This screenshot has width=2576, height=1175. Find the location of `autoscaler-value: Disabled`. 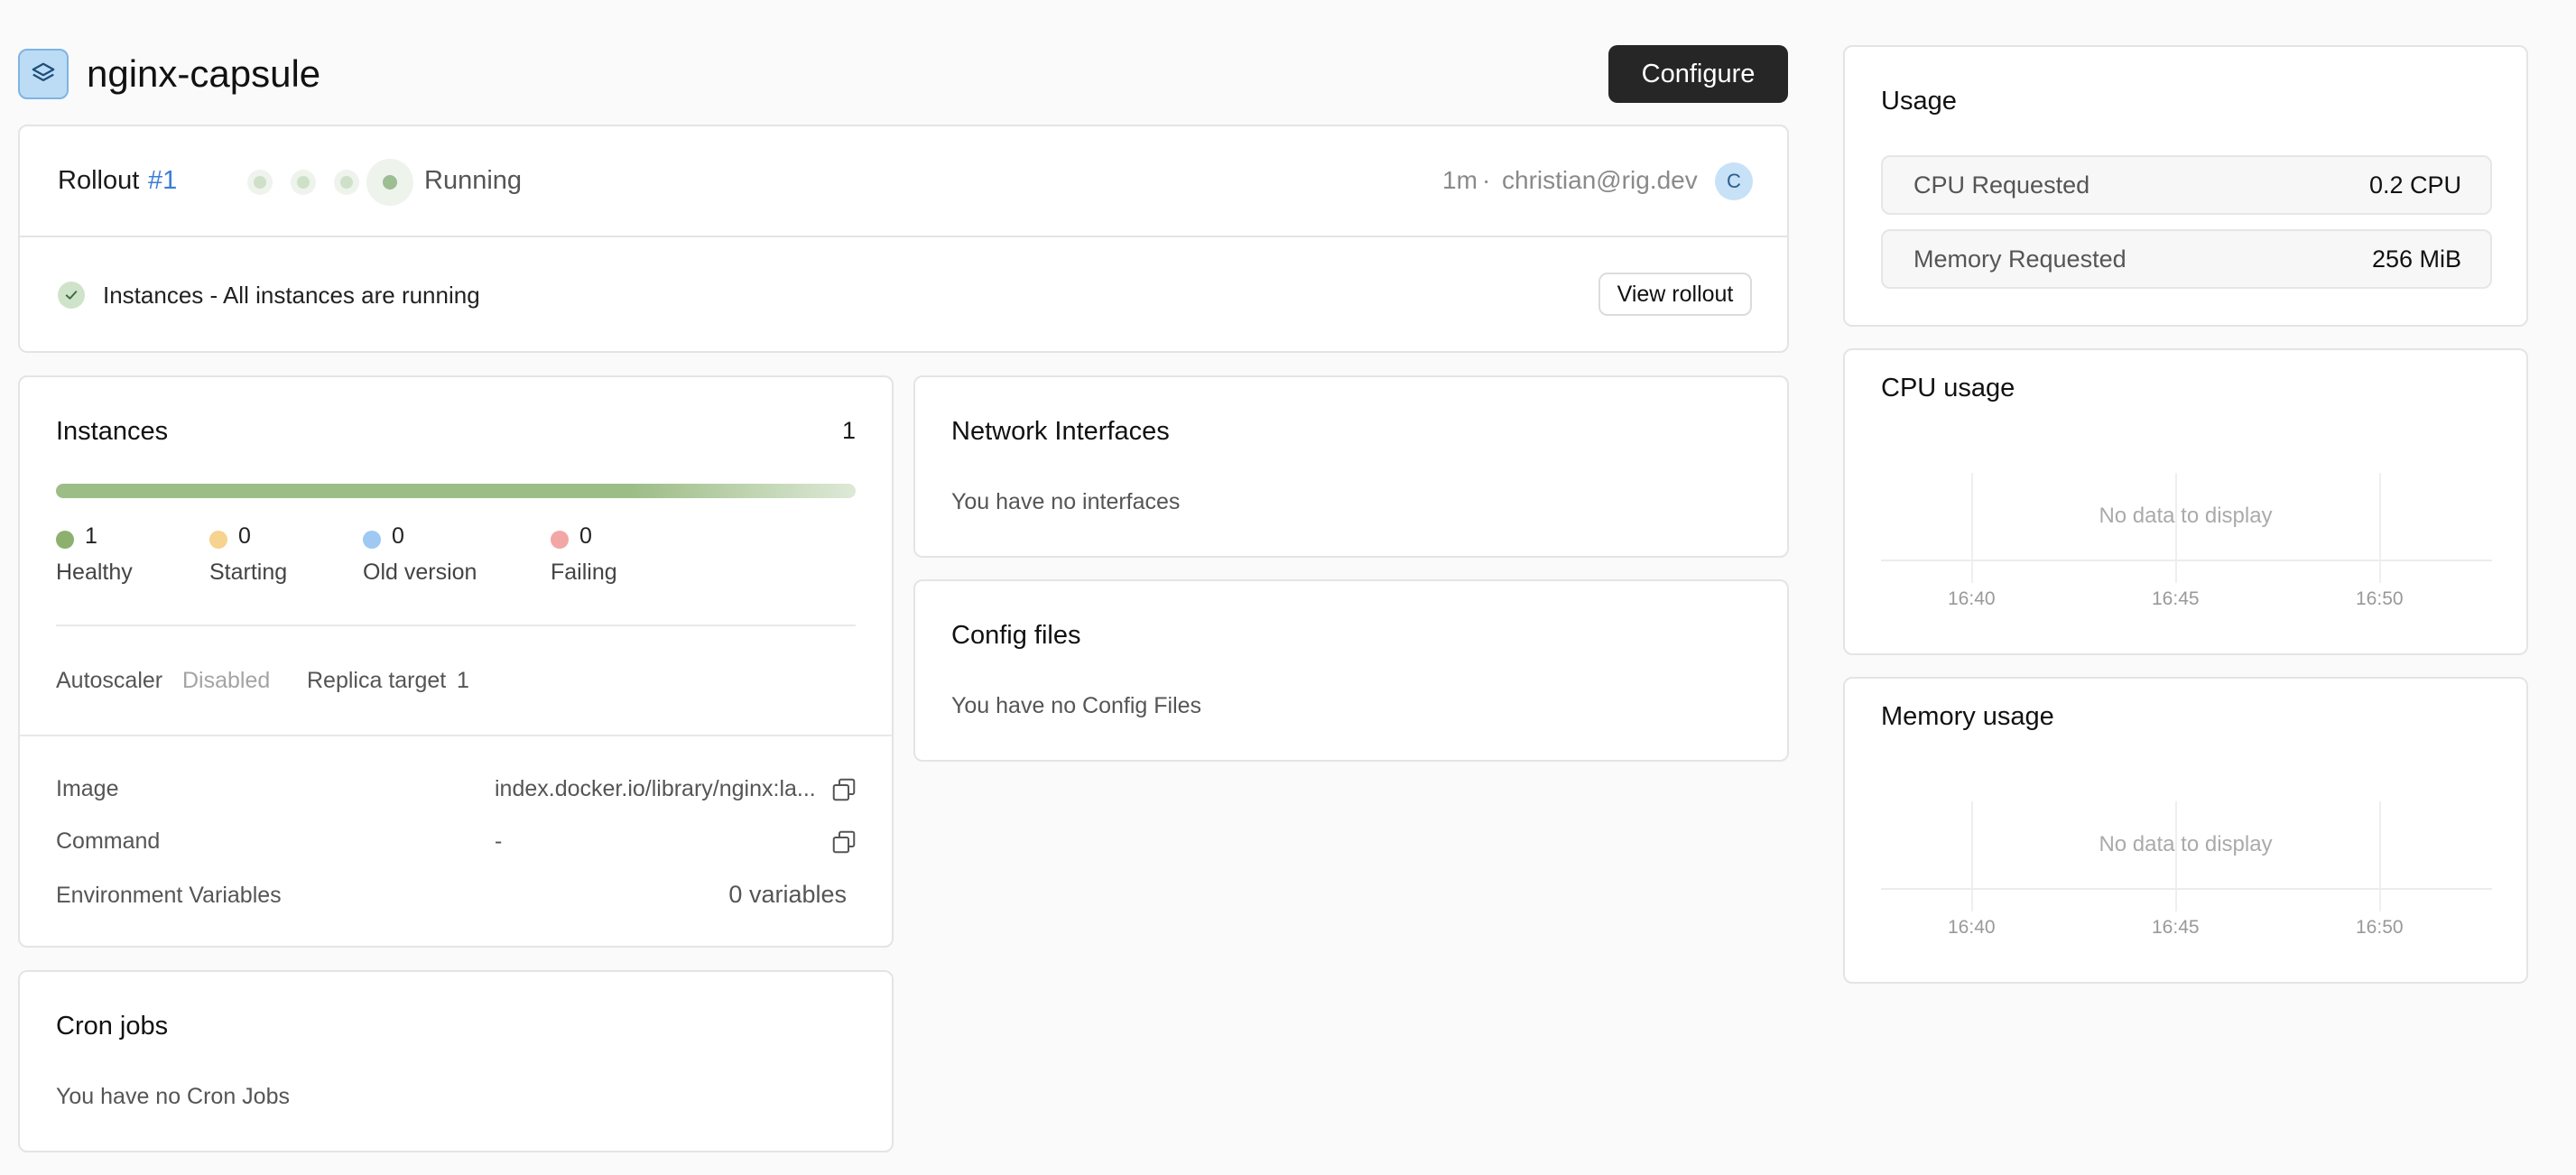

autoscaler-value: Disabled is located at coordinates (226, 680).